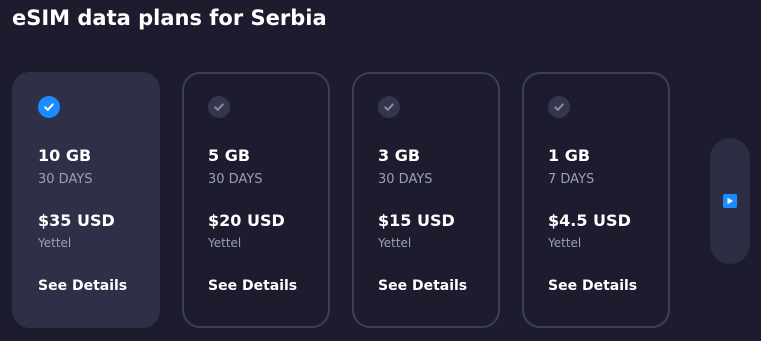 Image resolution: width=761 pixels, height=341 pixels. I want to click on plan-data: 5 GB, so click(229, 155).